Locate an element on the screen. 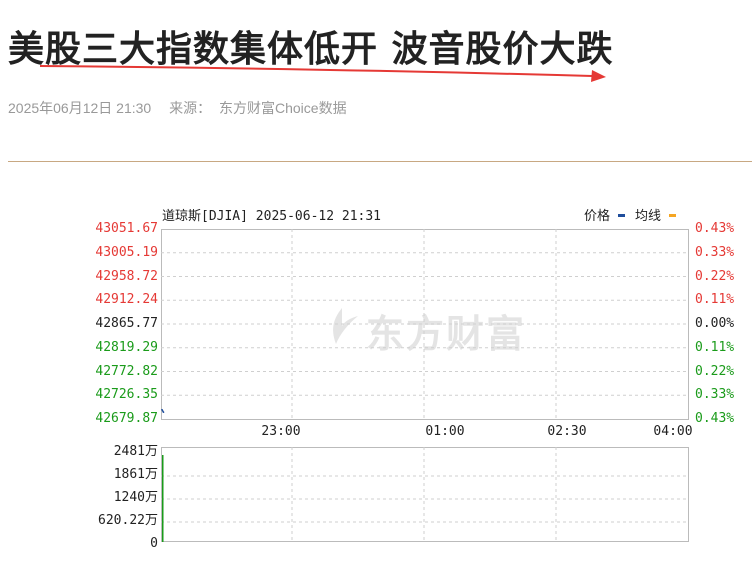 This screenshot has height=582, width=752. legend-price-label: 价格 is located at coordinates (596, 216).